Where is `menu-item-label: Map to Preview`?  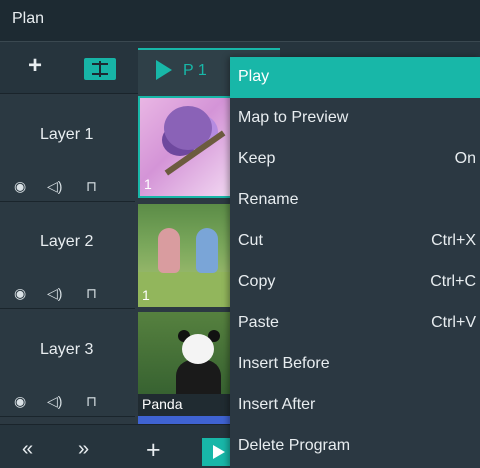
menu-item-label: Map to Preview is located at coordinates (293, 117).